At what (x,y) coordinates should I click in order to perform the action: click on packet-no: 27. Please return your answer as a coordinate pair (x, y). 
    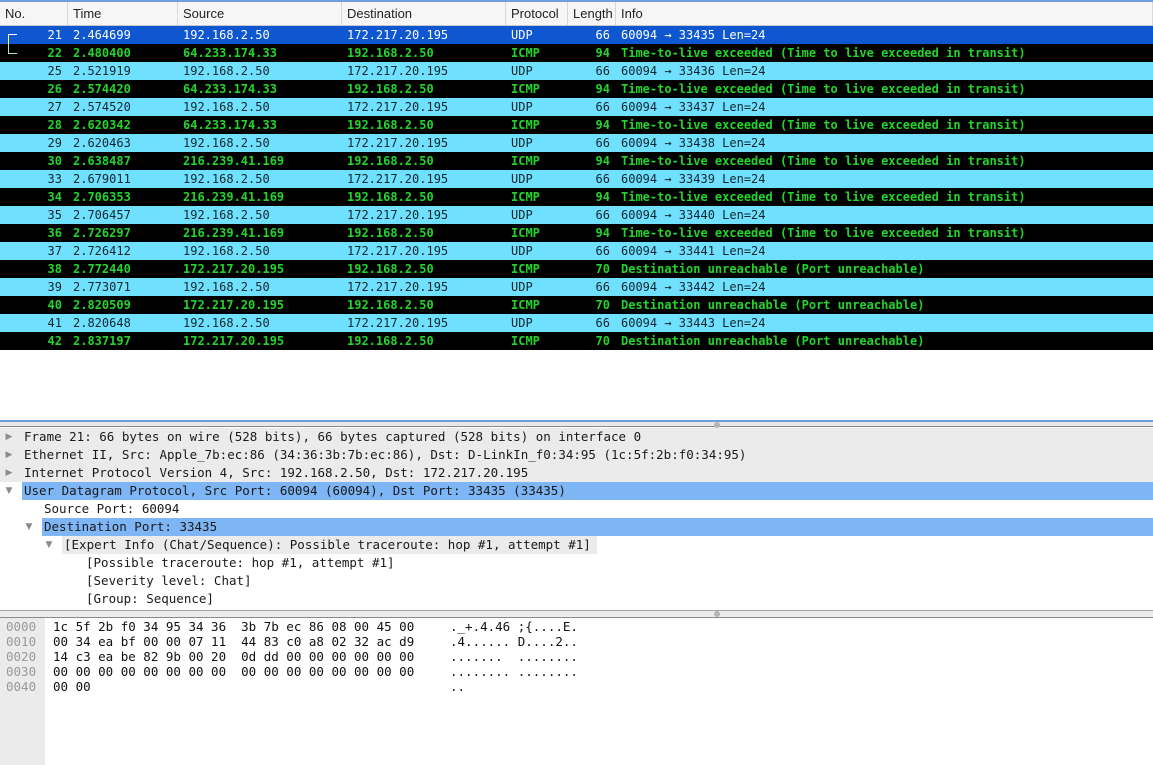
    Looking at the image, I should click on (54, 107).